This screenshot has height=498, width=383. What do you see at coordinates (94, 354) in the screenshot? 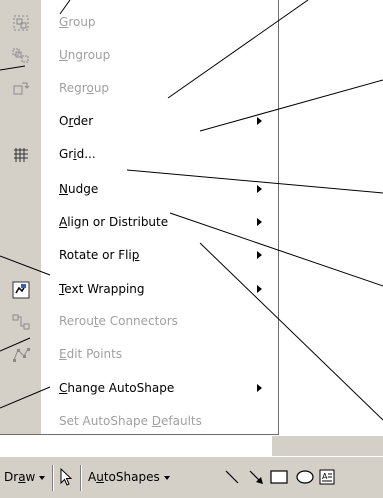
I see `menu-item-label-post: dit Points` at bounding box center [94, 354].